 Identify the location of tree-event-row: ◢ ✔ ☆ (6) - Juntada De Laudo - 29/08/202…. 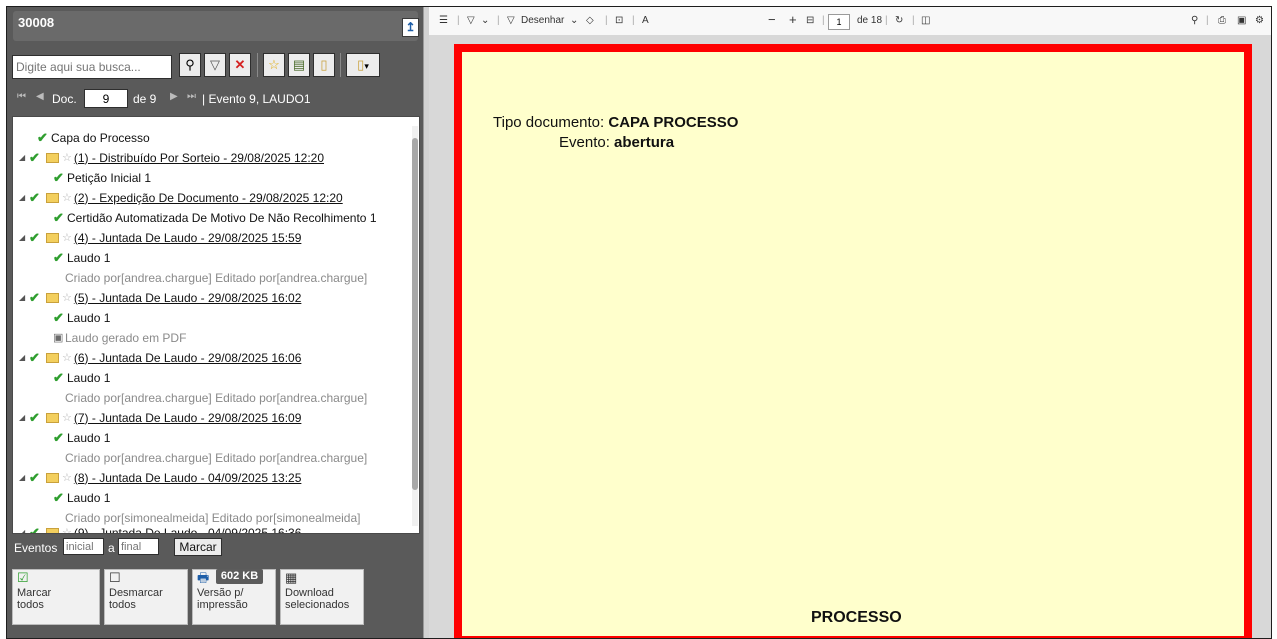
(160, 357).